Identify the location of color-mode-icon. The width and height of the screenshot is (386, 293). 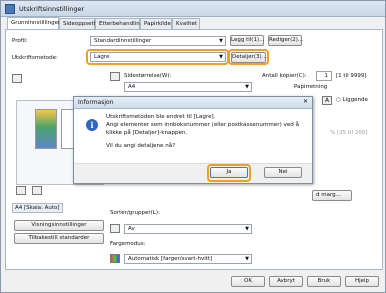
(115, 258).